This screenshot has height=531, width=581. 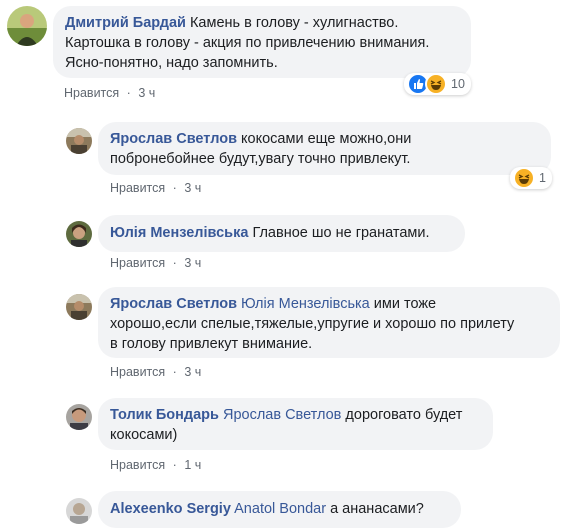 What do you see at coordinates (211, 344) in the screenshot?
I see `comment-text-line: в голову привлекут внимание.` at bounding box center [211, 344].